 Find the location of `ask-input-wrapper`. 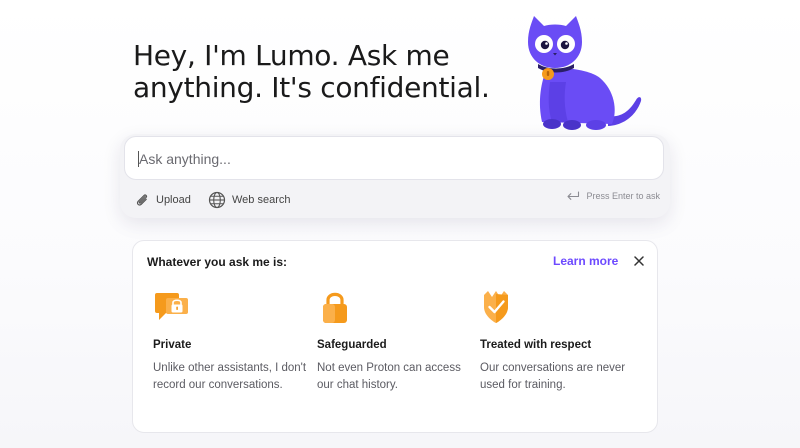

ask-input-wrapper is located at coordinates (394, 158).